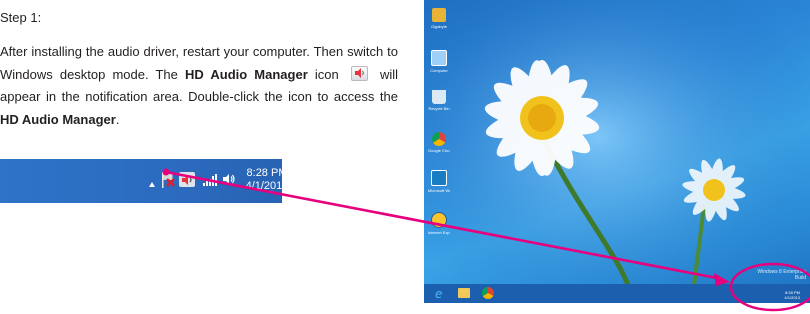 The height and width of the screenshot is (314, 810). I want to click on recycle-bin-icon, so click(439, 97).